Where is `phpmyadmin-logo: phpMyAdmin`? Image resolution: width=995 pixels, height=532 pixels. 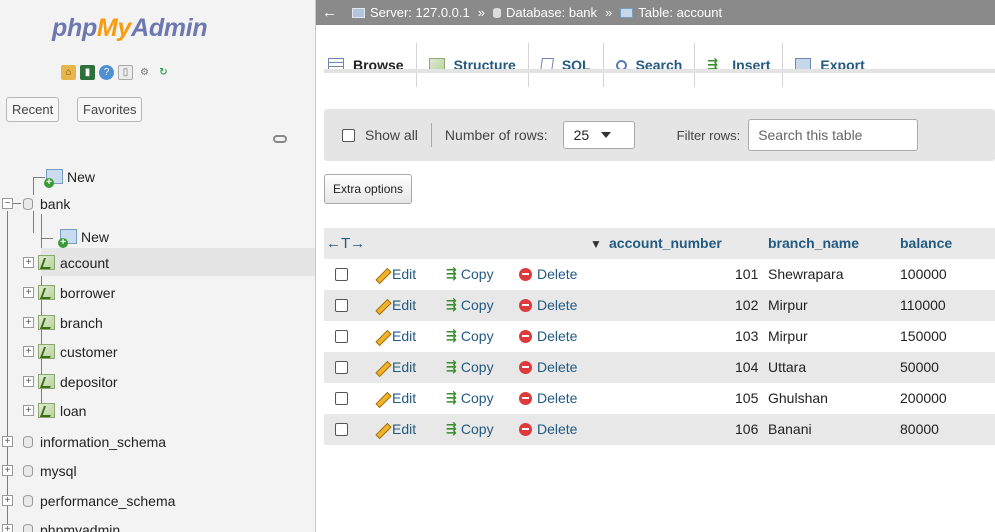
phpmyadmin-logo: phpMyAdmin is located at coordinates (130, 28).